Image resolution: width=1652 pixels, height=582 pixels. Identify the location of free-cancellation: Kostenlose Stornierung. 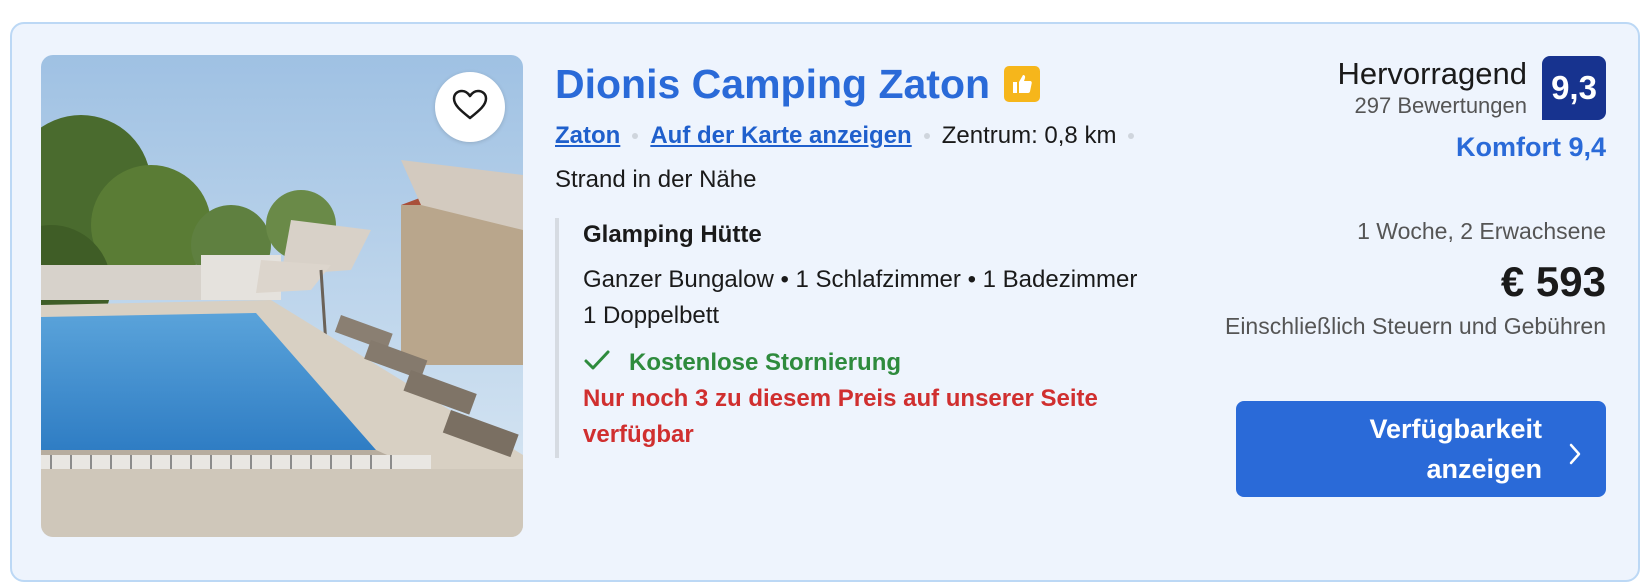
(884, 362).